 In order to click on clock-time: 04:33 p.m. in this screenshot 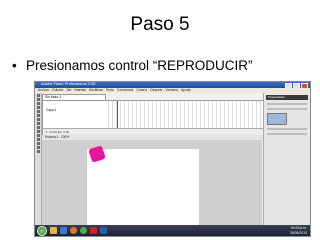, I will do `click(298, 228)`.